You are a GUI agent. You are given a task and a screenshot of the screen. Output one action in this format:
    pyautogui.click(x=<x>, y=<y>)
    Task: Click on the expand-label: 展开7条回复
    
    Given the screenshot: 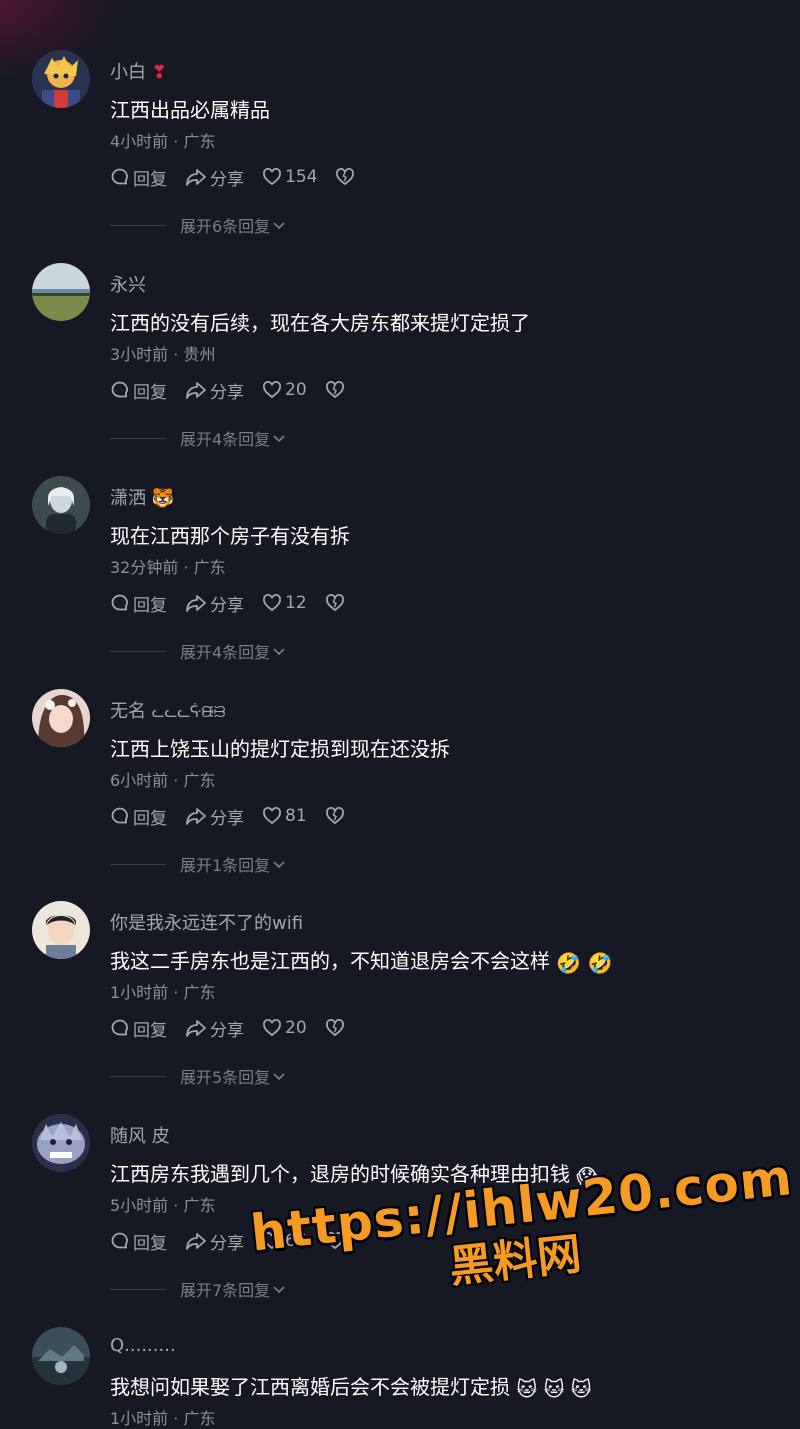 What is the action you would take?
    pyautogui.click(x=225, y=1290)
    